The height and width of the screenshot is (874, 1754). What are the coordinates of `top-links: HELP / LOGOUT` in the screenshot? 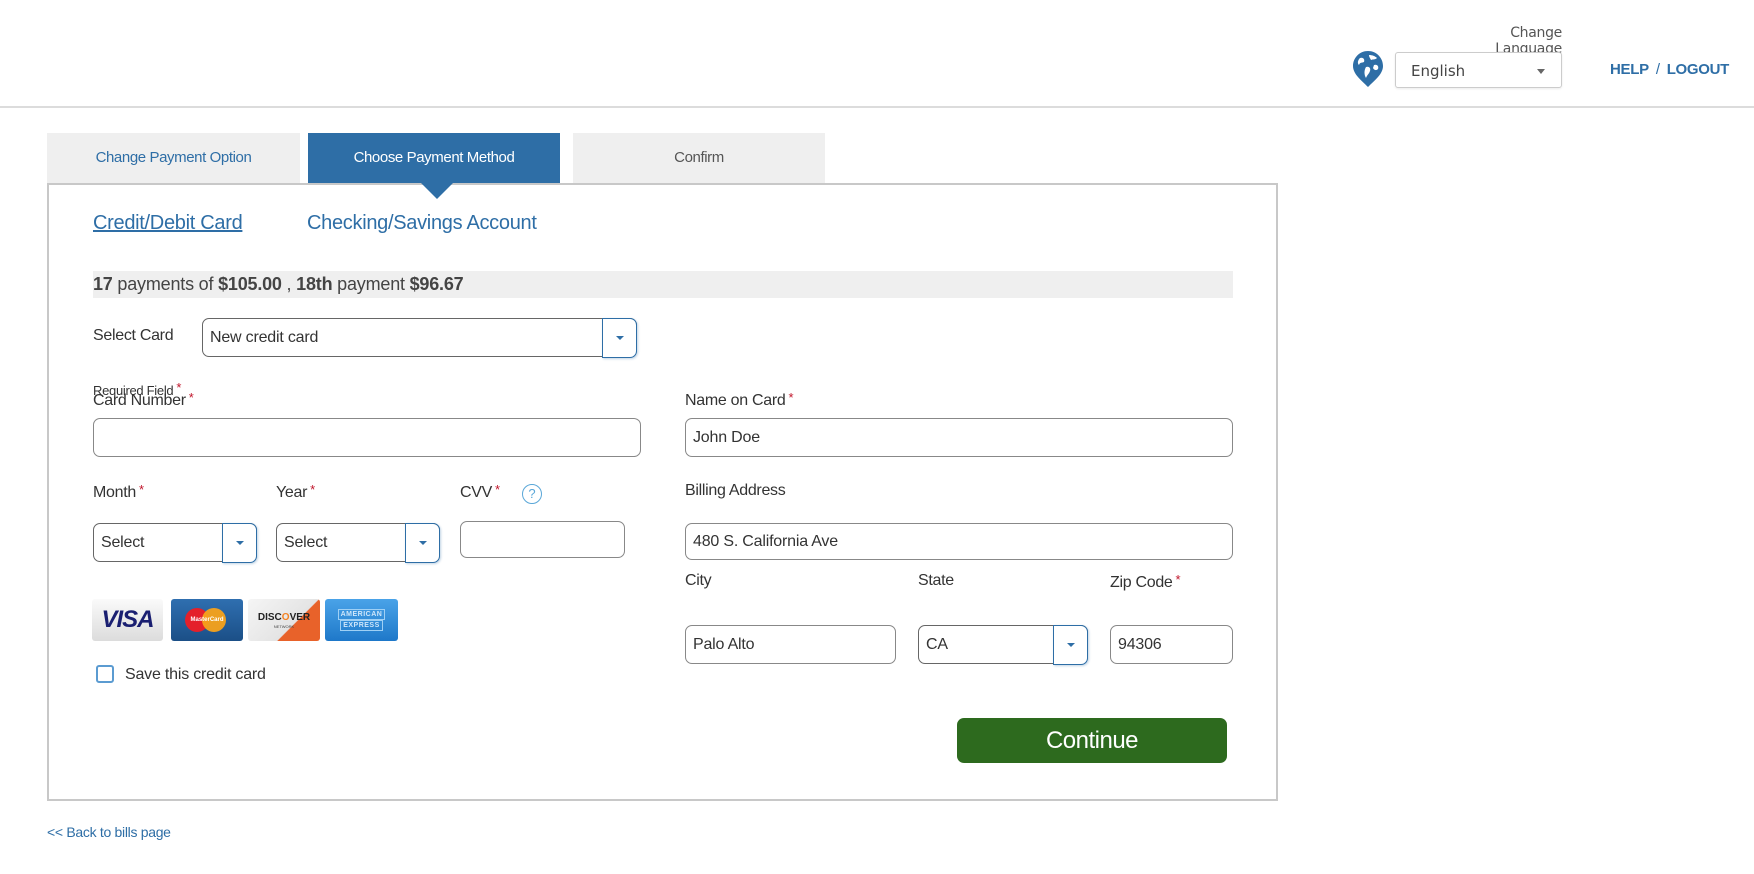 It's located at (1669, 69).